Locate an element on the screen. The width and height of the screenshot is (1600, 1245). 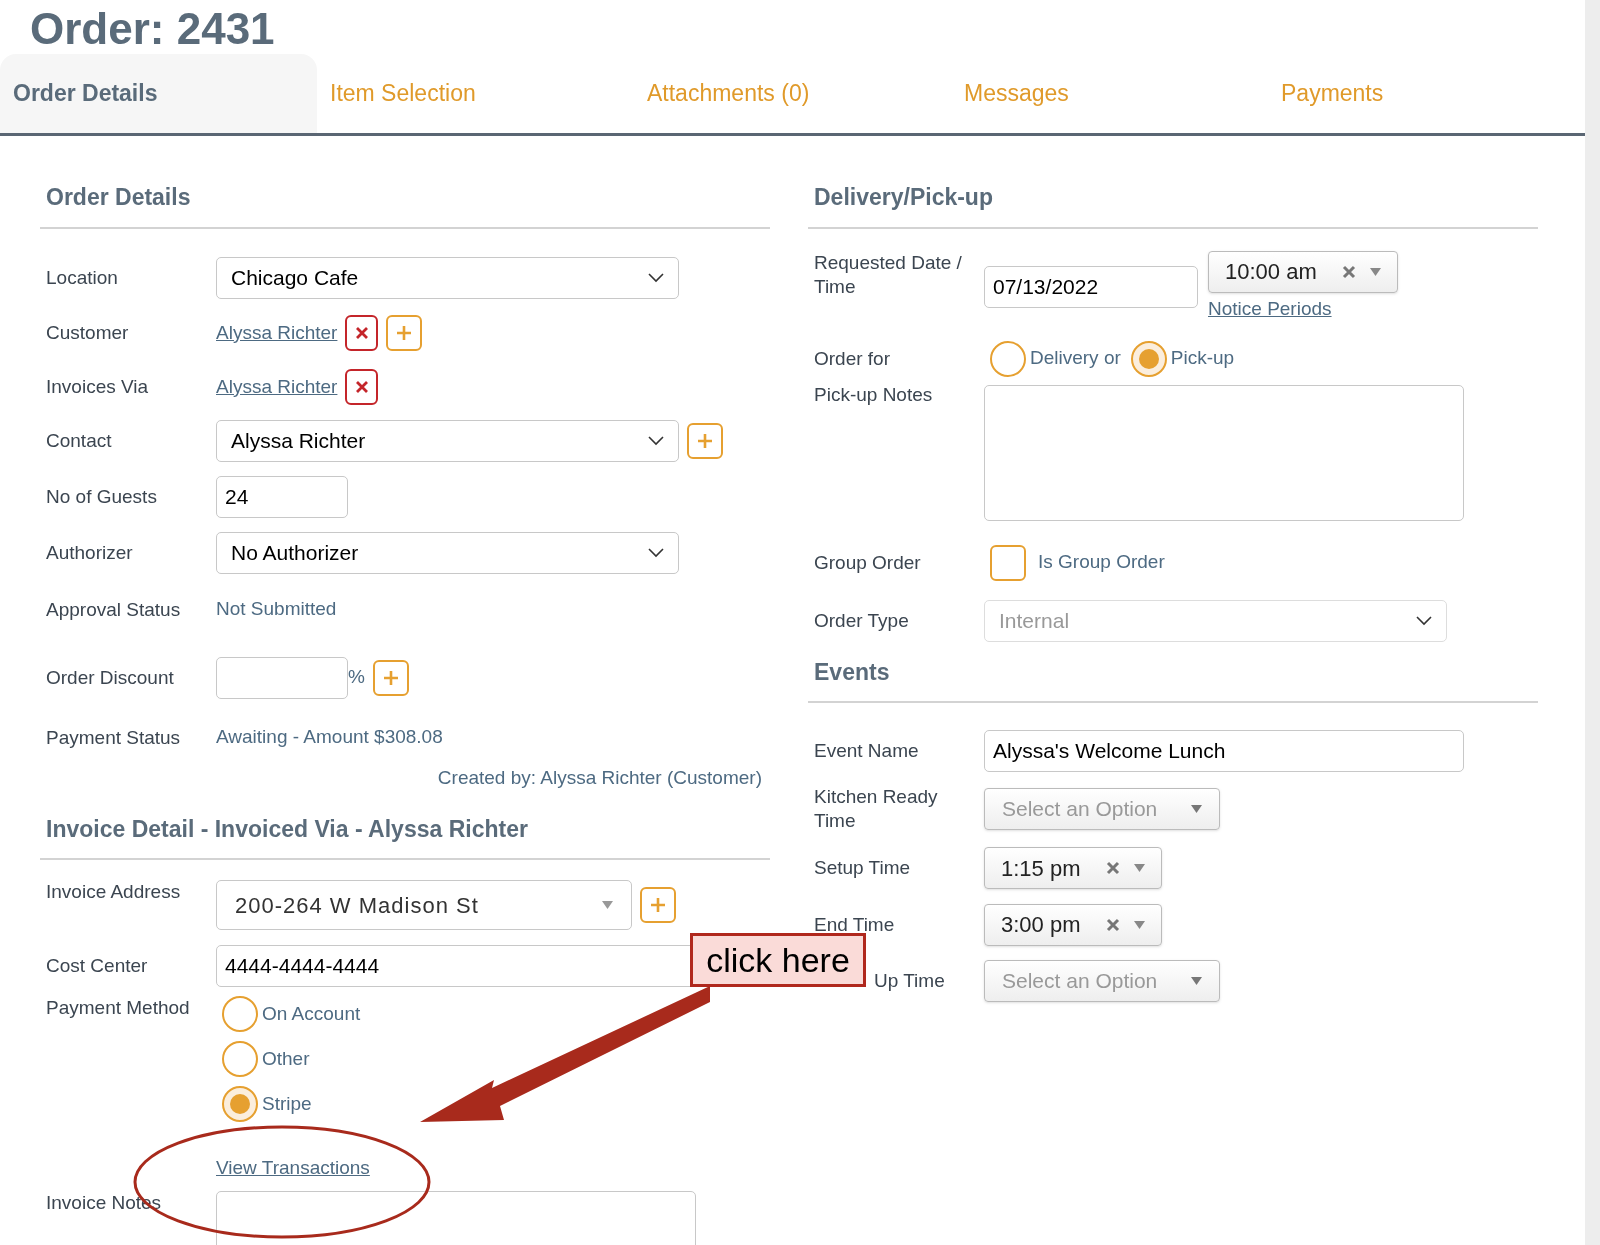
notes-field is located at coordinates (1224, 452).